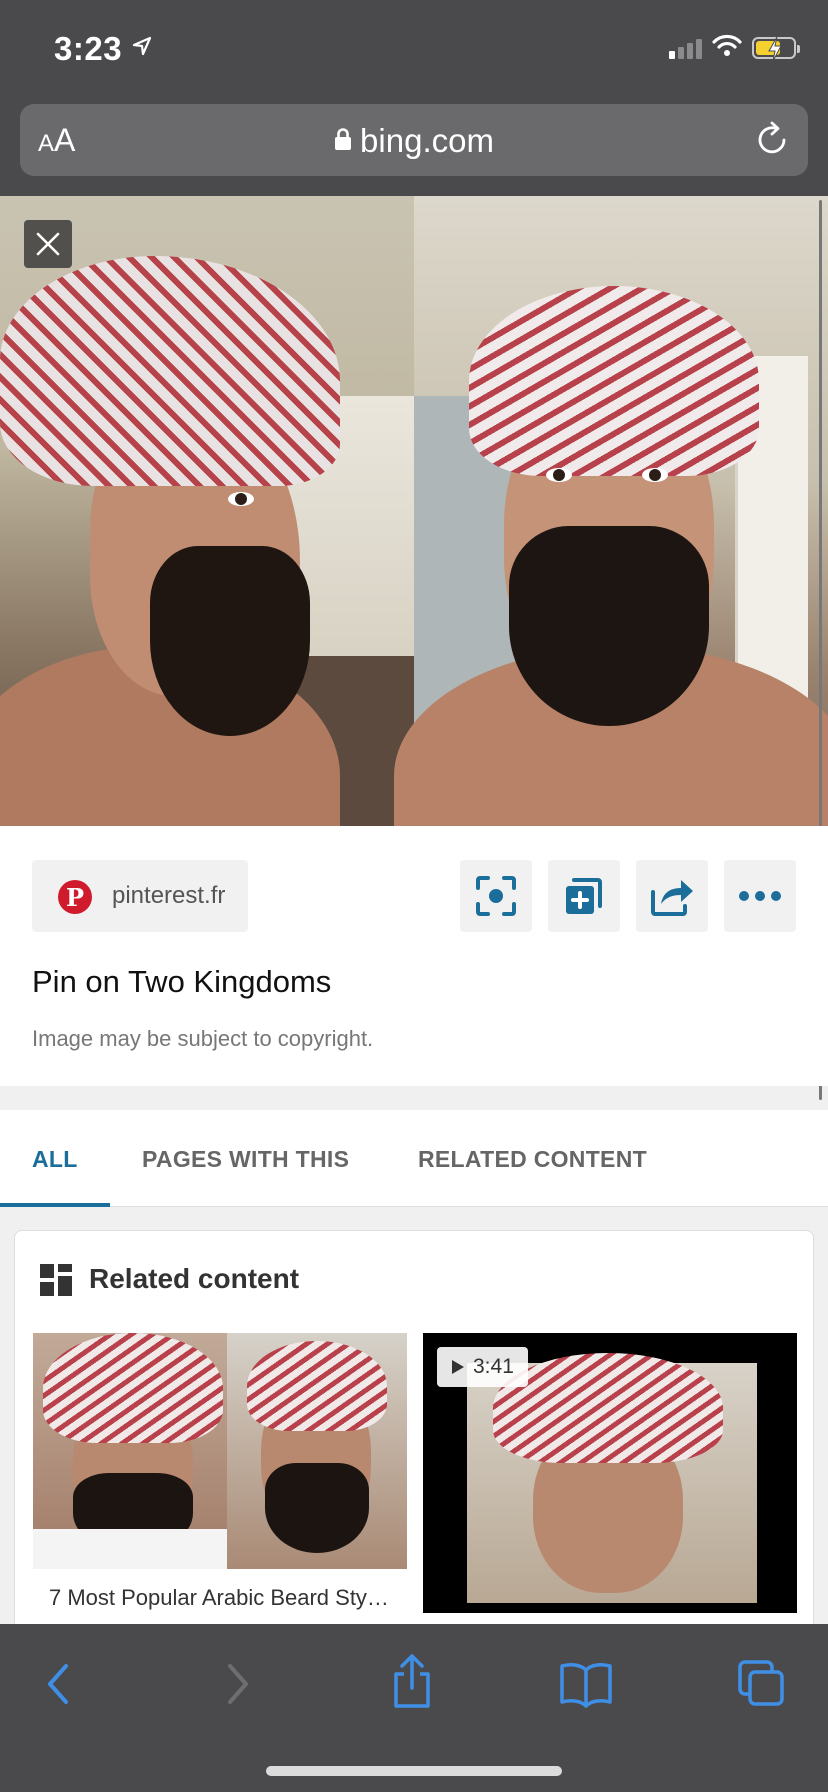 The image size is (828, 1792). What do you see at coordinates (88, 48) in the screenshot?
I see `status-time: 3:23` at bounding box center [88, 48].